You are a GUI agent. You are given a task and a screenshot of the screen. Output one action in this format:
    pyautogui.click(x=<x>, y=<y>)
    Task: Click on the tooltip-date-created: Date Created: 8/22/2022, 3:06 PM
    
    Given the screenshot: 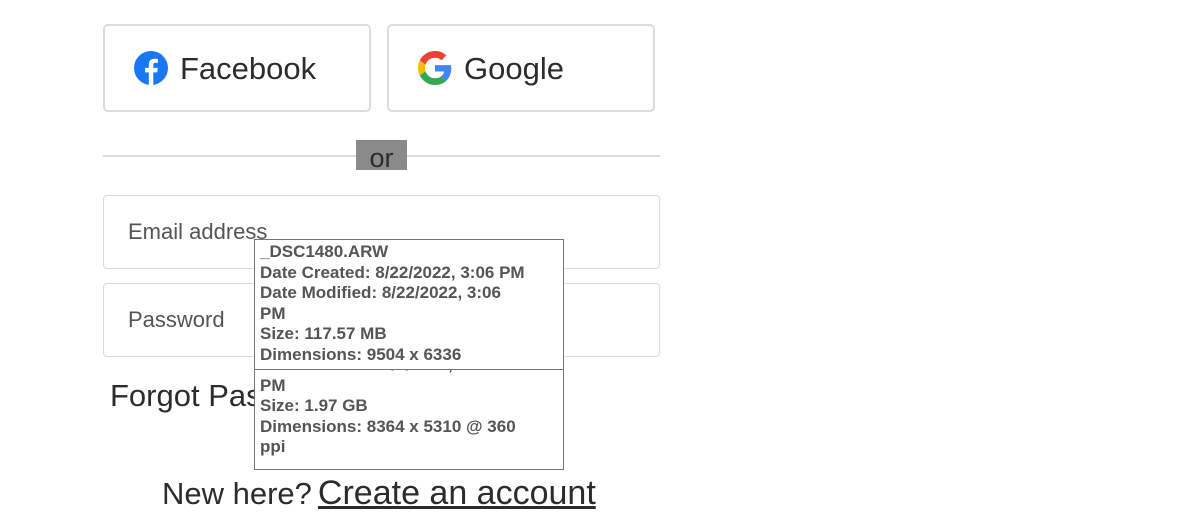 What is the action you would take?
    pyautogui.click(x=392, y=272)
    